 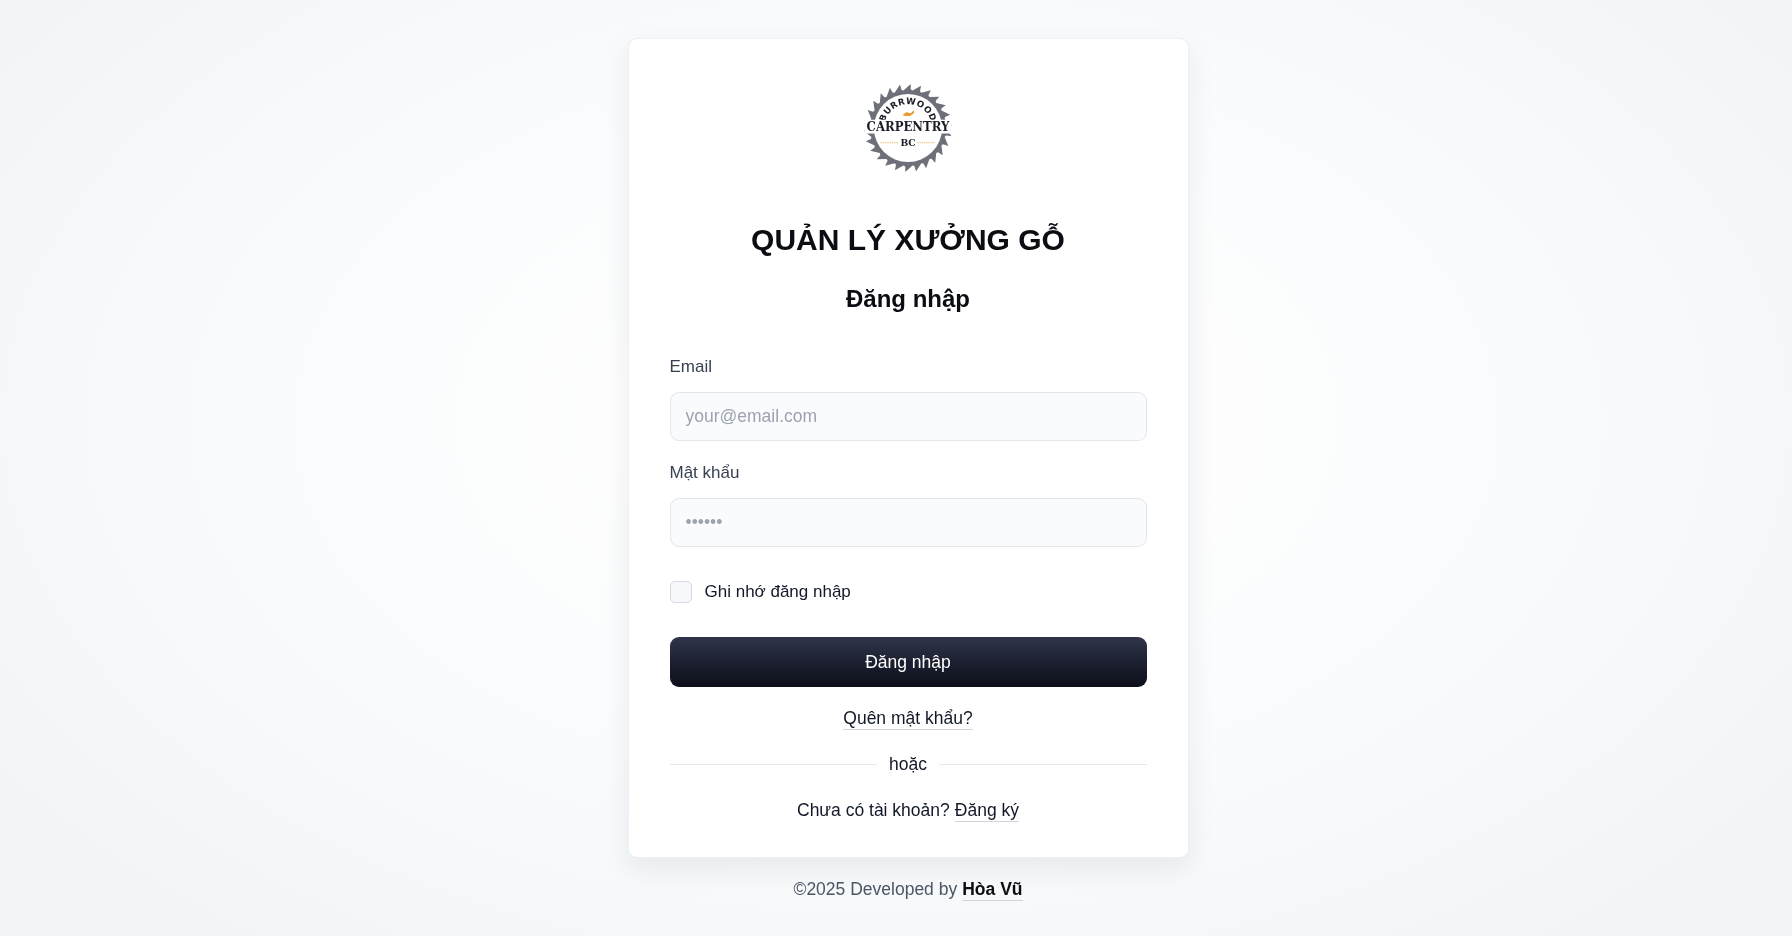 What do you see at coordinates (992, 889) in the screenshot?
I see `author-link: Hòa Vũ` at bounding box center [992, 889].